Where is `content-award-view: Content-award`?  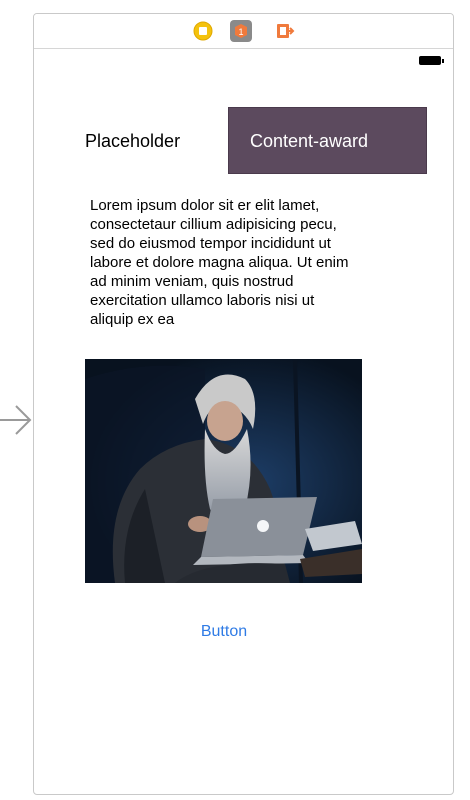
content-award-view: Content-award is located at coordinates (327, 140).